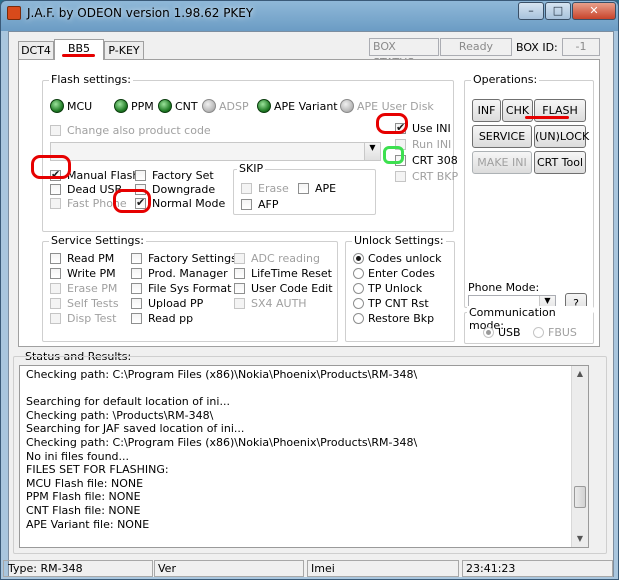 The height and width of the screenshot is (580, 619). What do you see at coordinates (97, 240) in the screenshot?
I see `service-settings-title: Service Settings:` at bounding box center [97, 240].